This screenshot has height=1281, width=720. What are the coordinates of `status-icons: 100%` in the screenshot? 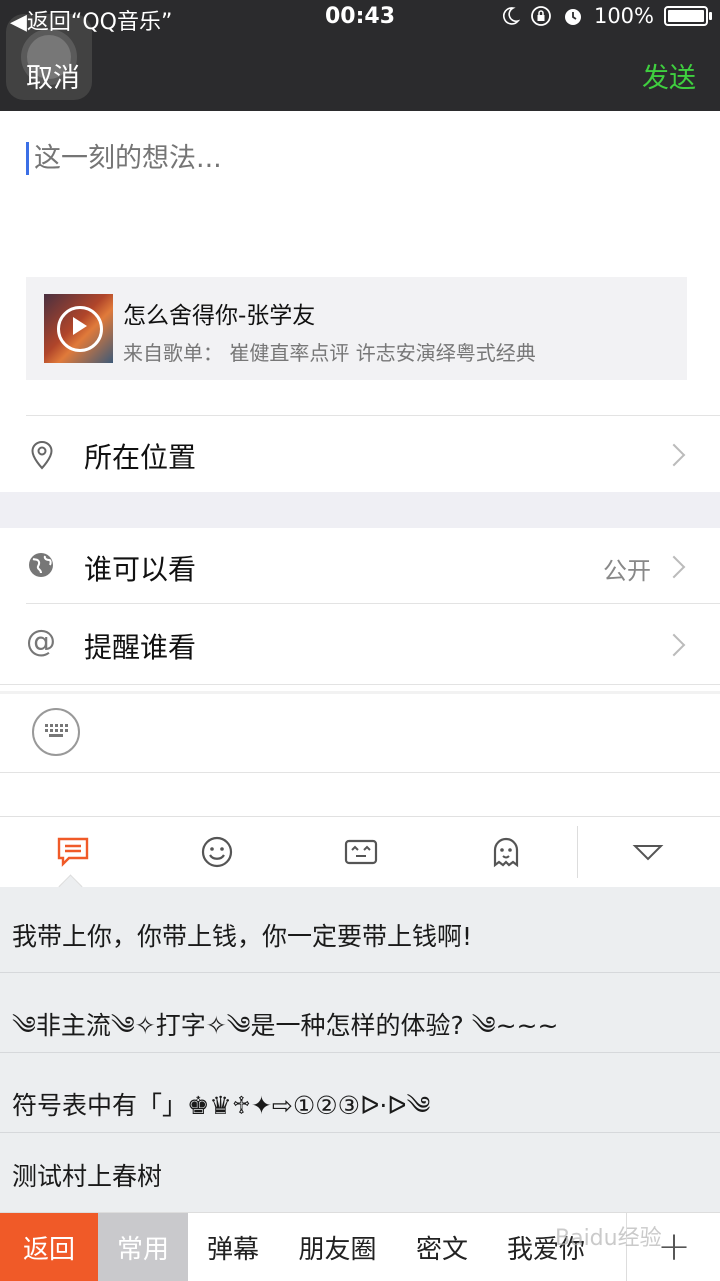 It's located at (606, 16).